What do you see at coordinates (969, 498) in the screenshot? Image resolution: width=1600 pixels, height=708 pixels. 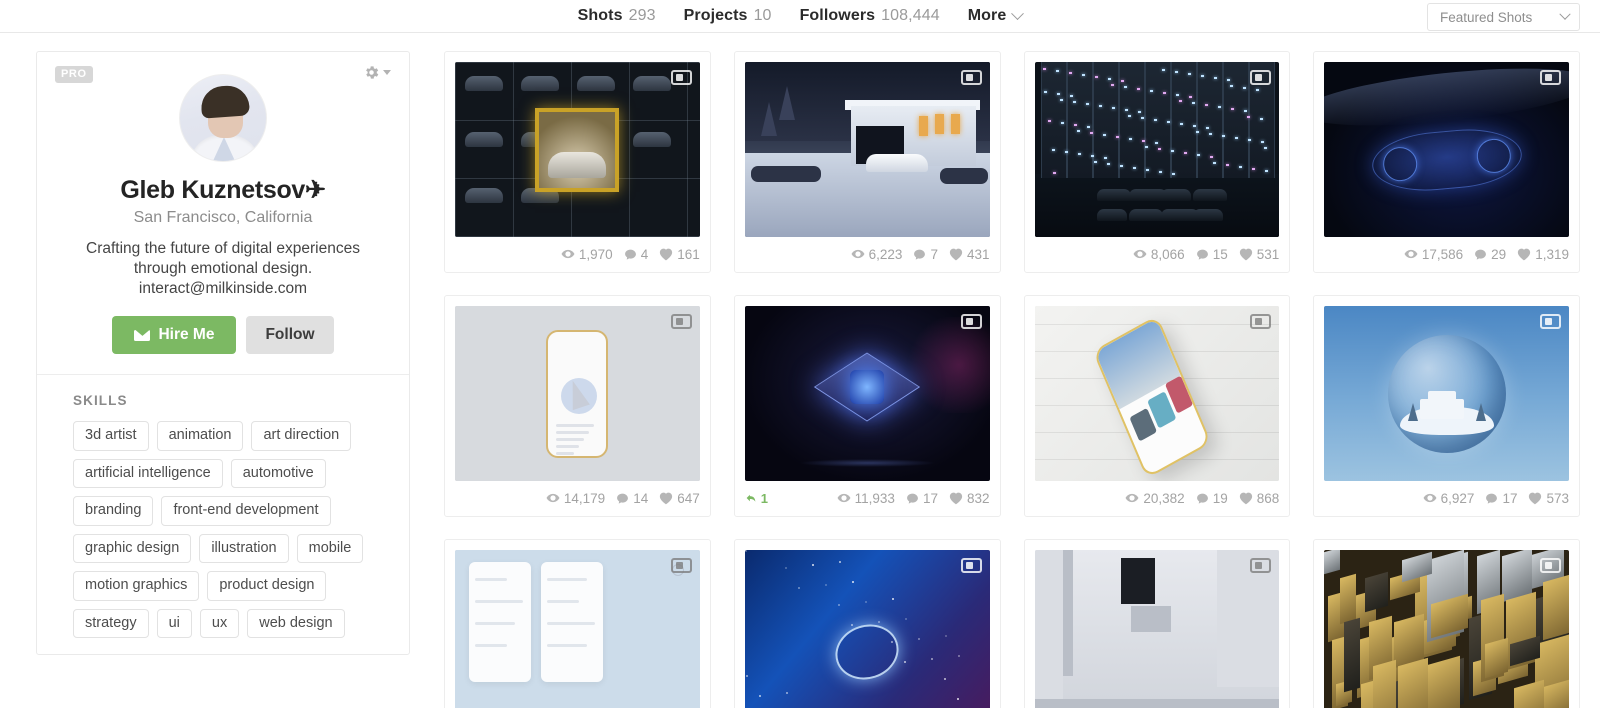 I see `shot-likes: 832` at bounding box center [969, 498].